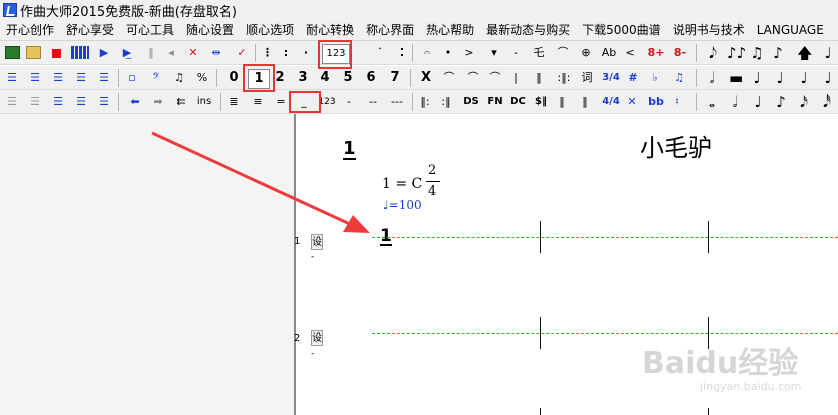  What do you see at coordinates (751, 386) in the screenshot?
I see `watermark-url: jingyan.baidu.com` at bounding box center [751, 386].